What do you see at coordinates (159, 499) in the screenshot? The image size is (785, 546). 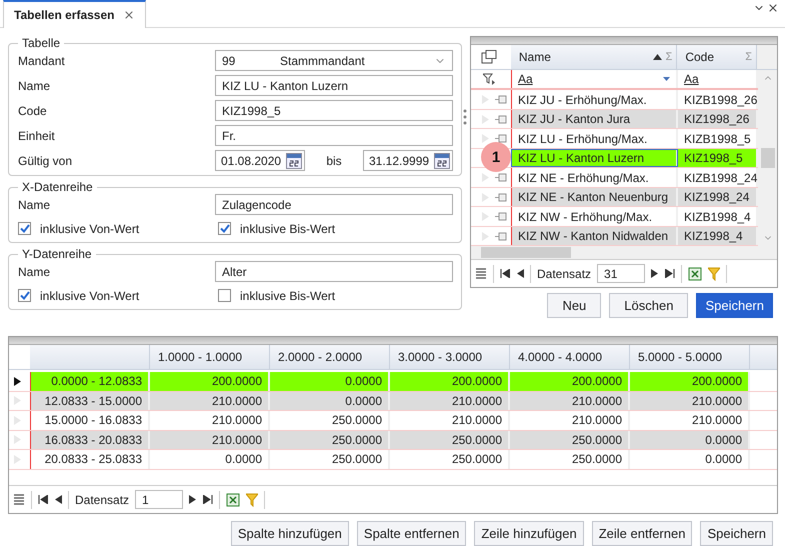 I see `record-field: 1` at bounding box center [159, 499].